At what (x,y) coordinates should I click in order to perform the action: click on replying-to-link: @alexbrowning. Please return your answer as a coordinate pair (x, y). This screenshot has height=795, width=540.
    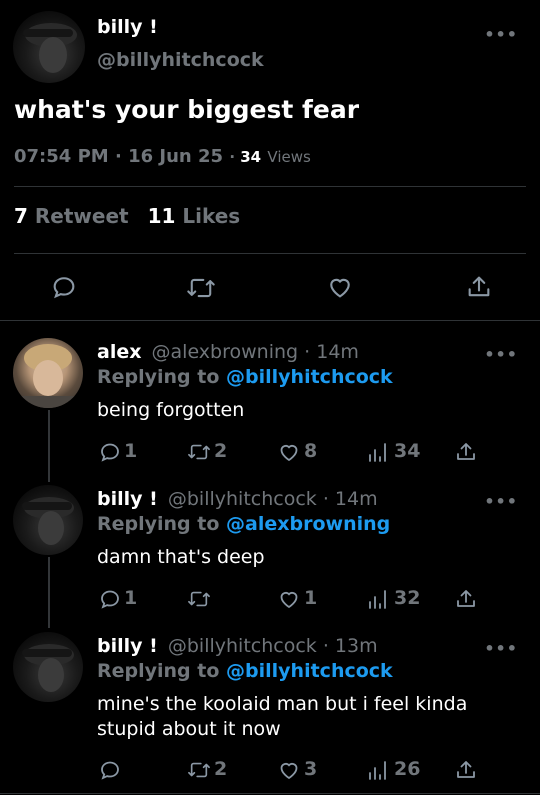
    Looking at the image, I should click on (308, 524).